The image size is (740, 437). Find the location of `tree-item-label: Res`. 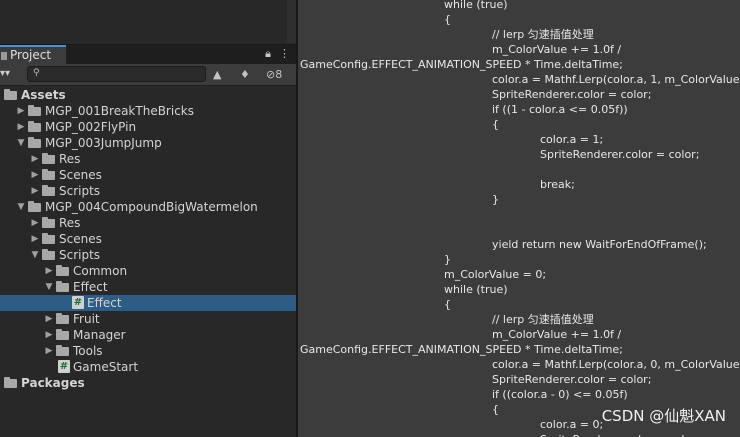

tree-item-label: Res is located at coordinates (70, 223).